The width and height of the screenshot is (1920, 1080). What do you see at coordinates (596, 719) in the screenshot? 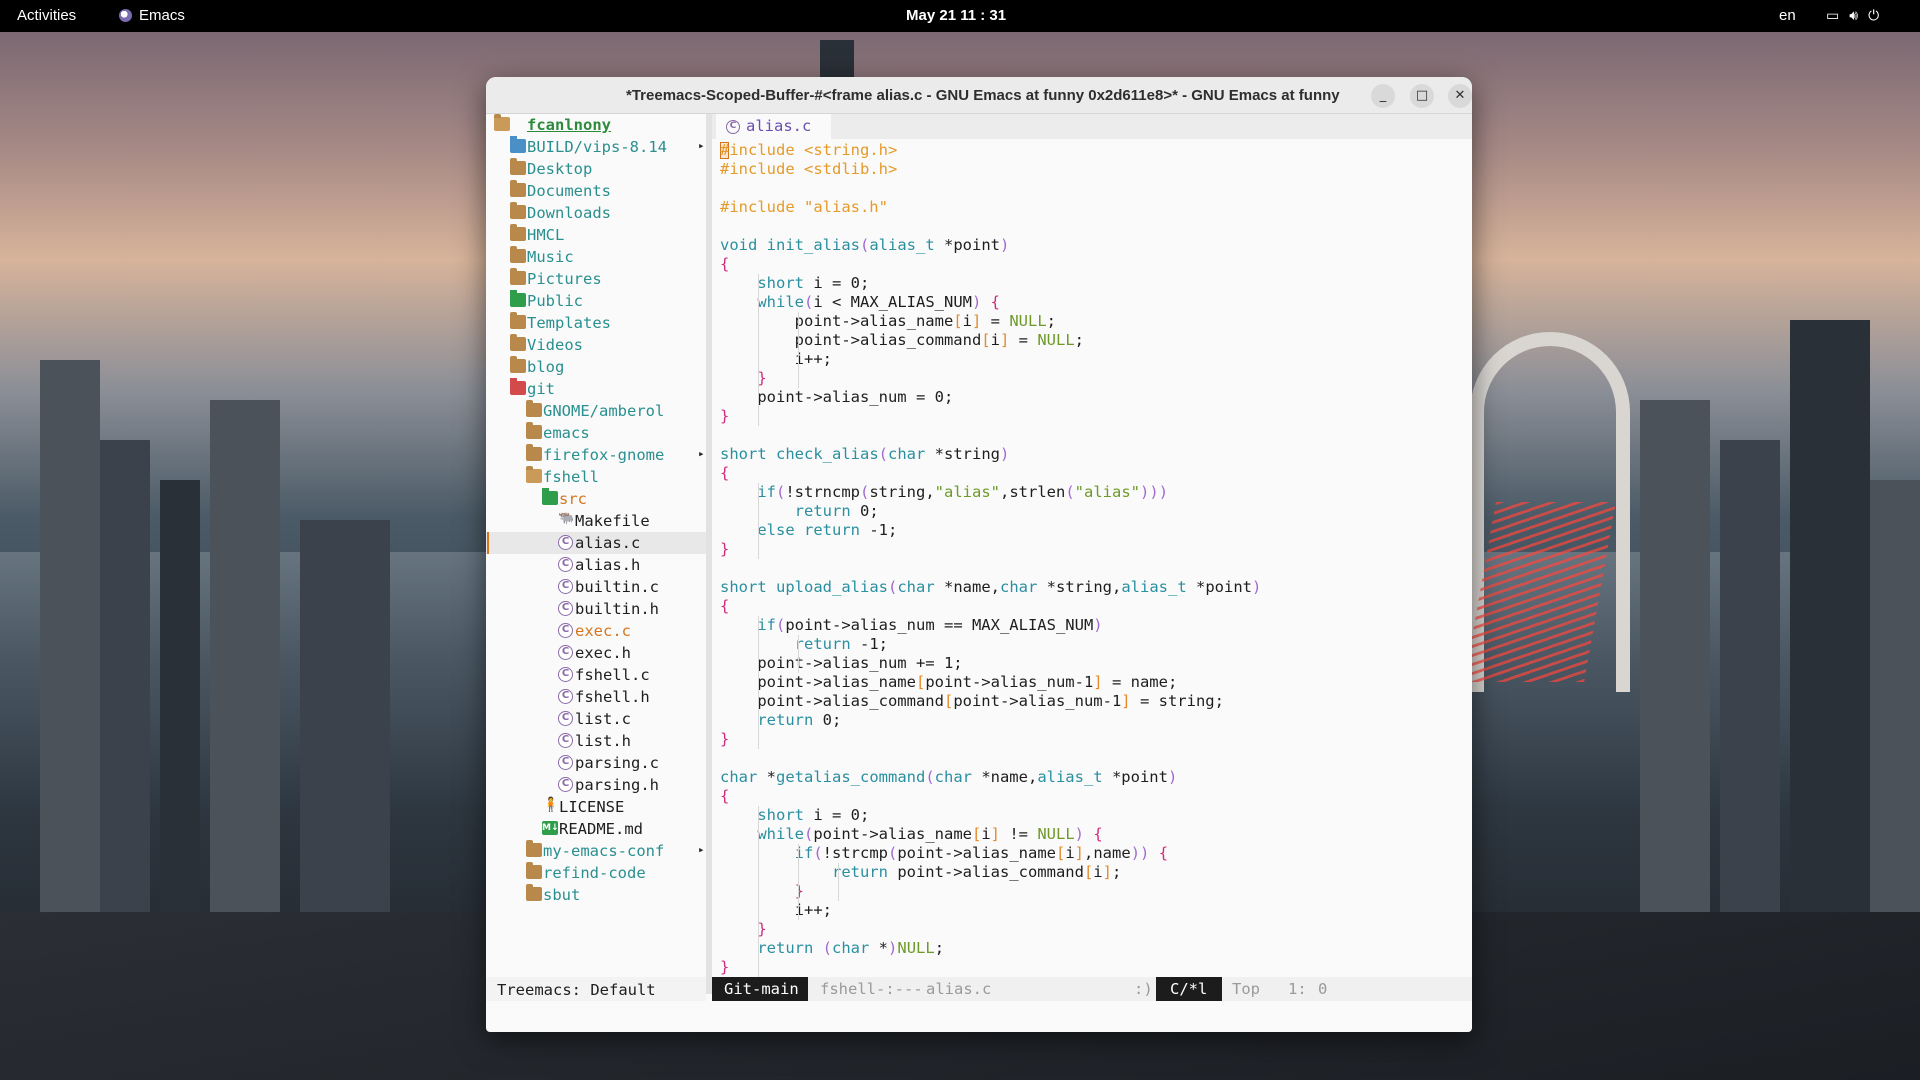
I see `treemacs-item: Clist.c` at bounding box center [596, 719].